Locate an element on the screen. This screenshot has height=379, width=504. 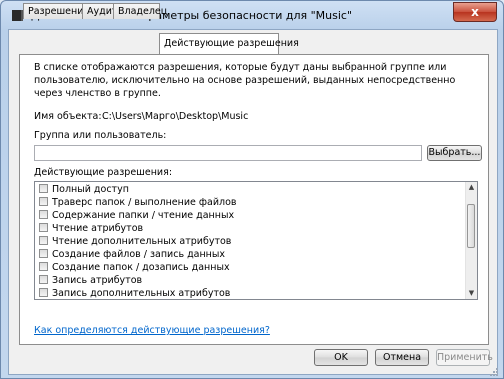
close-button: x is located at coordinates (475, 12).